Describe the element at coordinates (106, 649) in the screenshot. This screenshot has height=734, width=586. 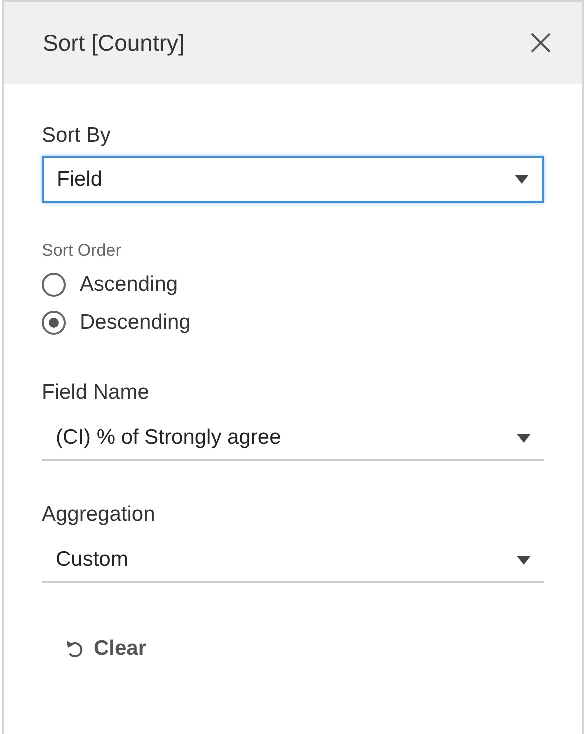
I see `clear-button: Clear` at that location.